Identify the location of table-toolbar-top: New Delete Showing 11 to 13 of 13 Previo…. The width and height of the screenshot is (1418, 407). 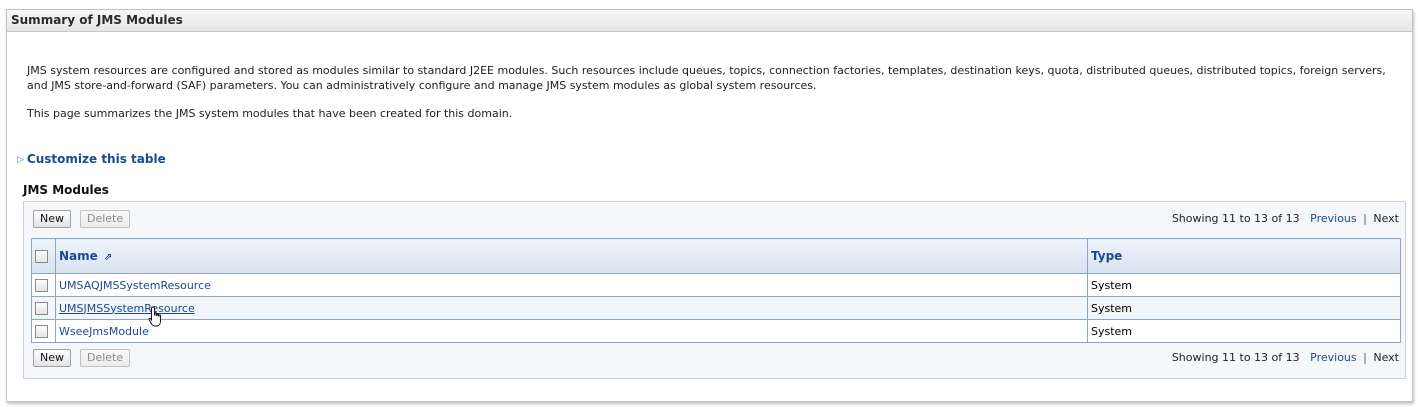
(714, 224).